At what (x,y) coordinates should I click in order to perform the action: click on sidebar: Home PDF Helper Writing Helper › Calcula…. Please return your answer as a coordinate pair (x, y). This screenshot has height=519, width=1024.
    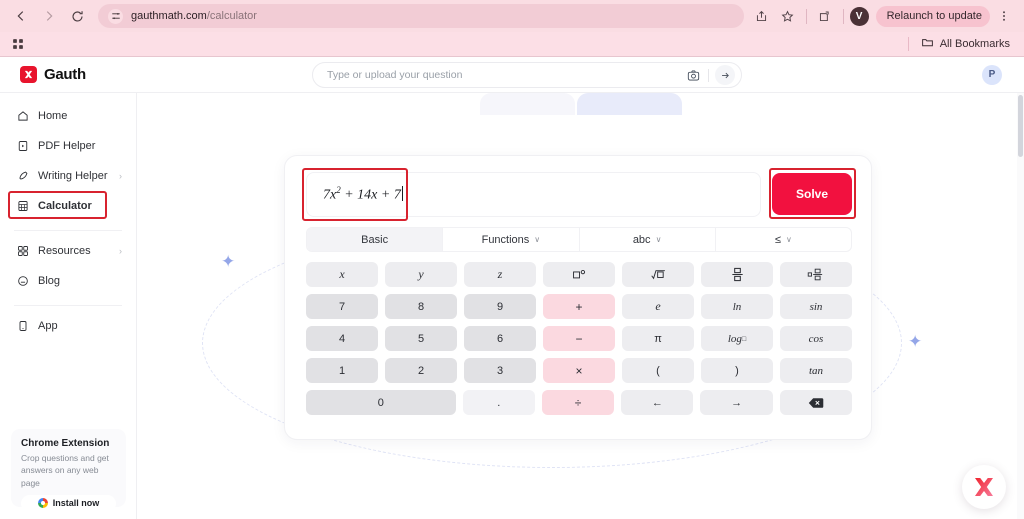
    Looking at the image, I should click on (68, 306).